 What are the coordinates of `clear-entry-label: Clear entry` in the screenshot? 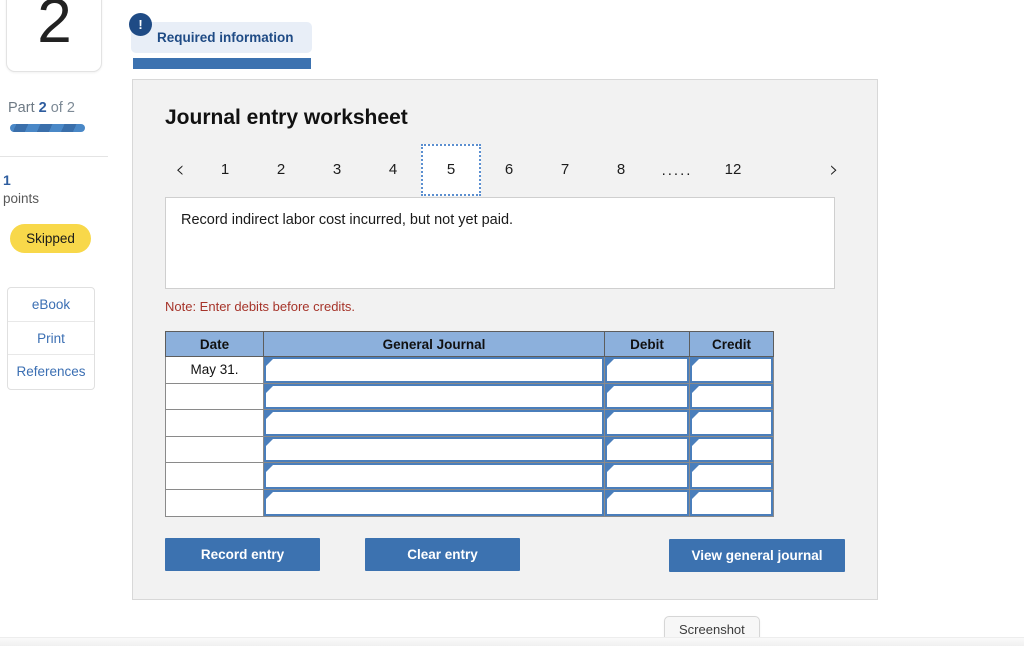 It's located at (442, 554).